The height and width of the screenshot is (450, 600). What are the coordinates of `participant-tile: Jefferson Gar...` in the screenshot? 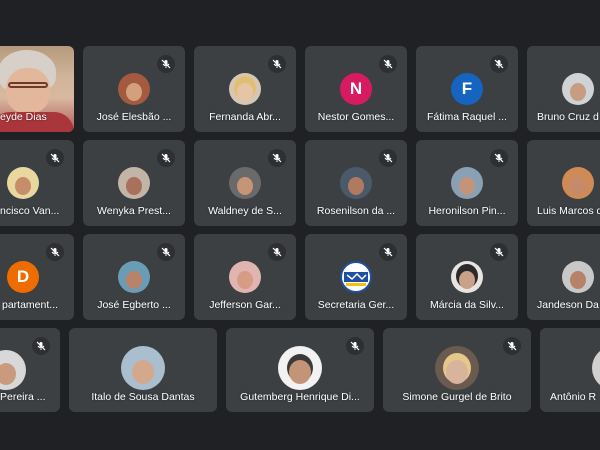 It's located at (245, 277).